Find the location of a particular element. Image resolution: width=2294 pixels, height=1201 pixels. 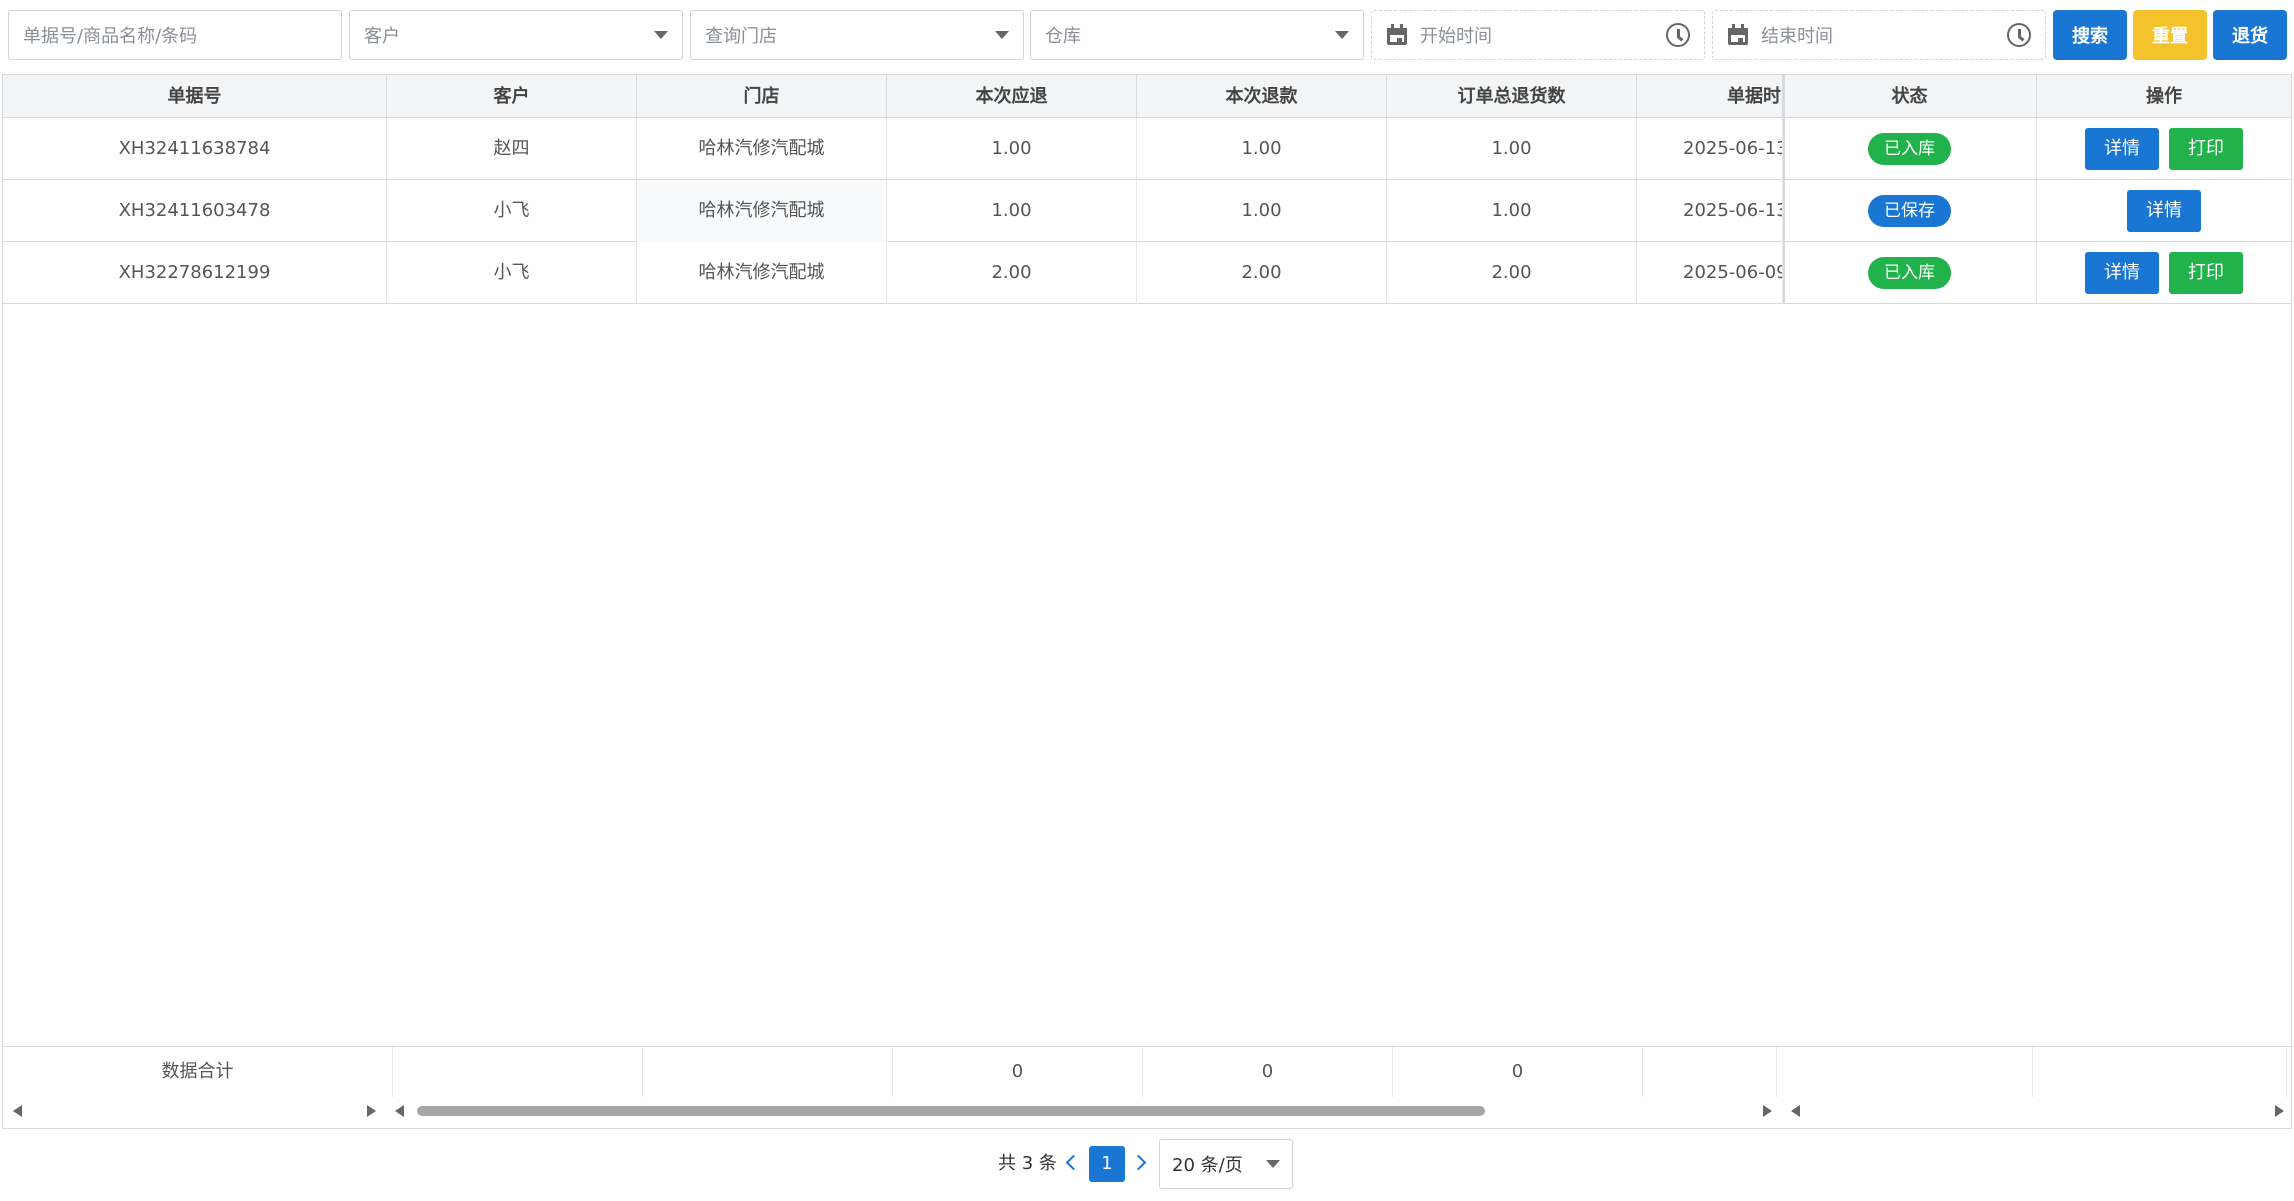

next-page-icon is located at coordinates (1138, 1162).